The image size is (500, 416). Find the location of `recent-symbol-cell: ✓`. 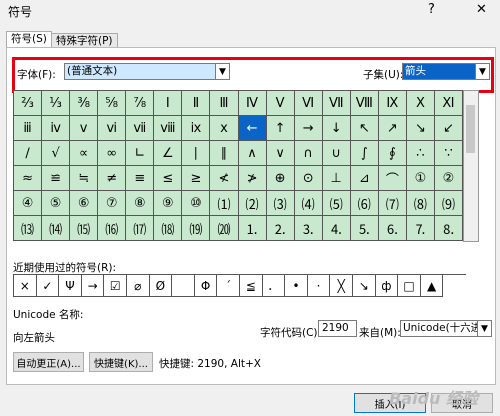

recent-symbol-cell: ✓ is located at coordinates (48, 286).